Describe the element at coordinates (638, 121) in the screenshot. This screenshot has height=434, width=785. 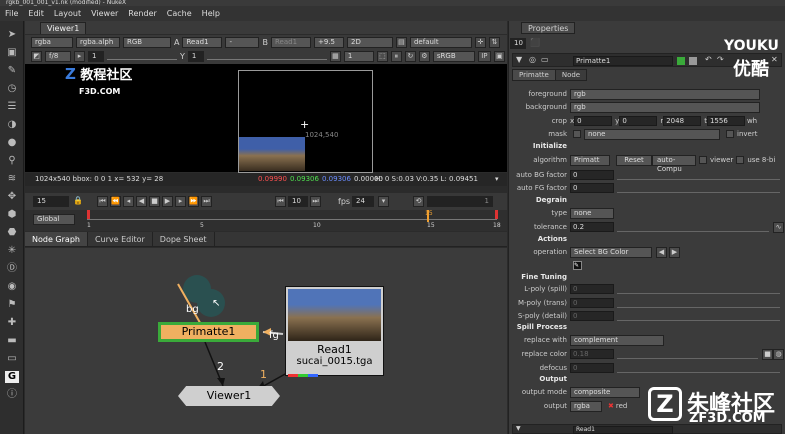
I see `crop-y-field: 0` at that location.